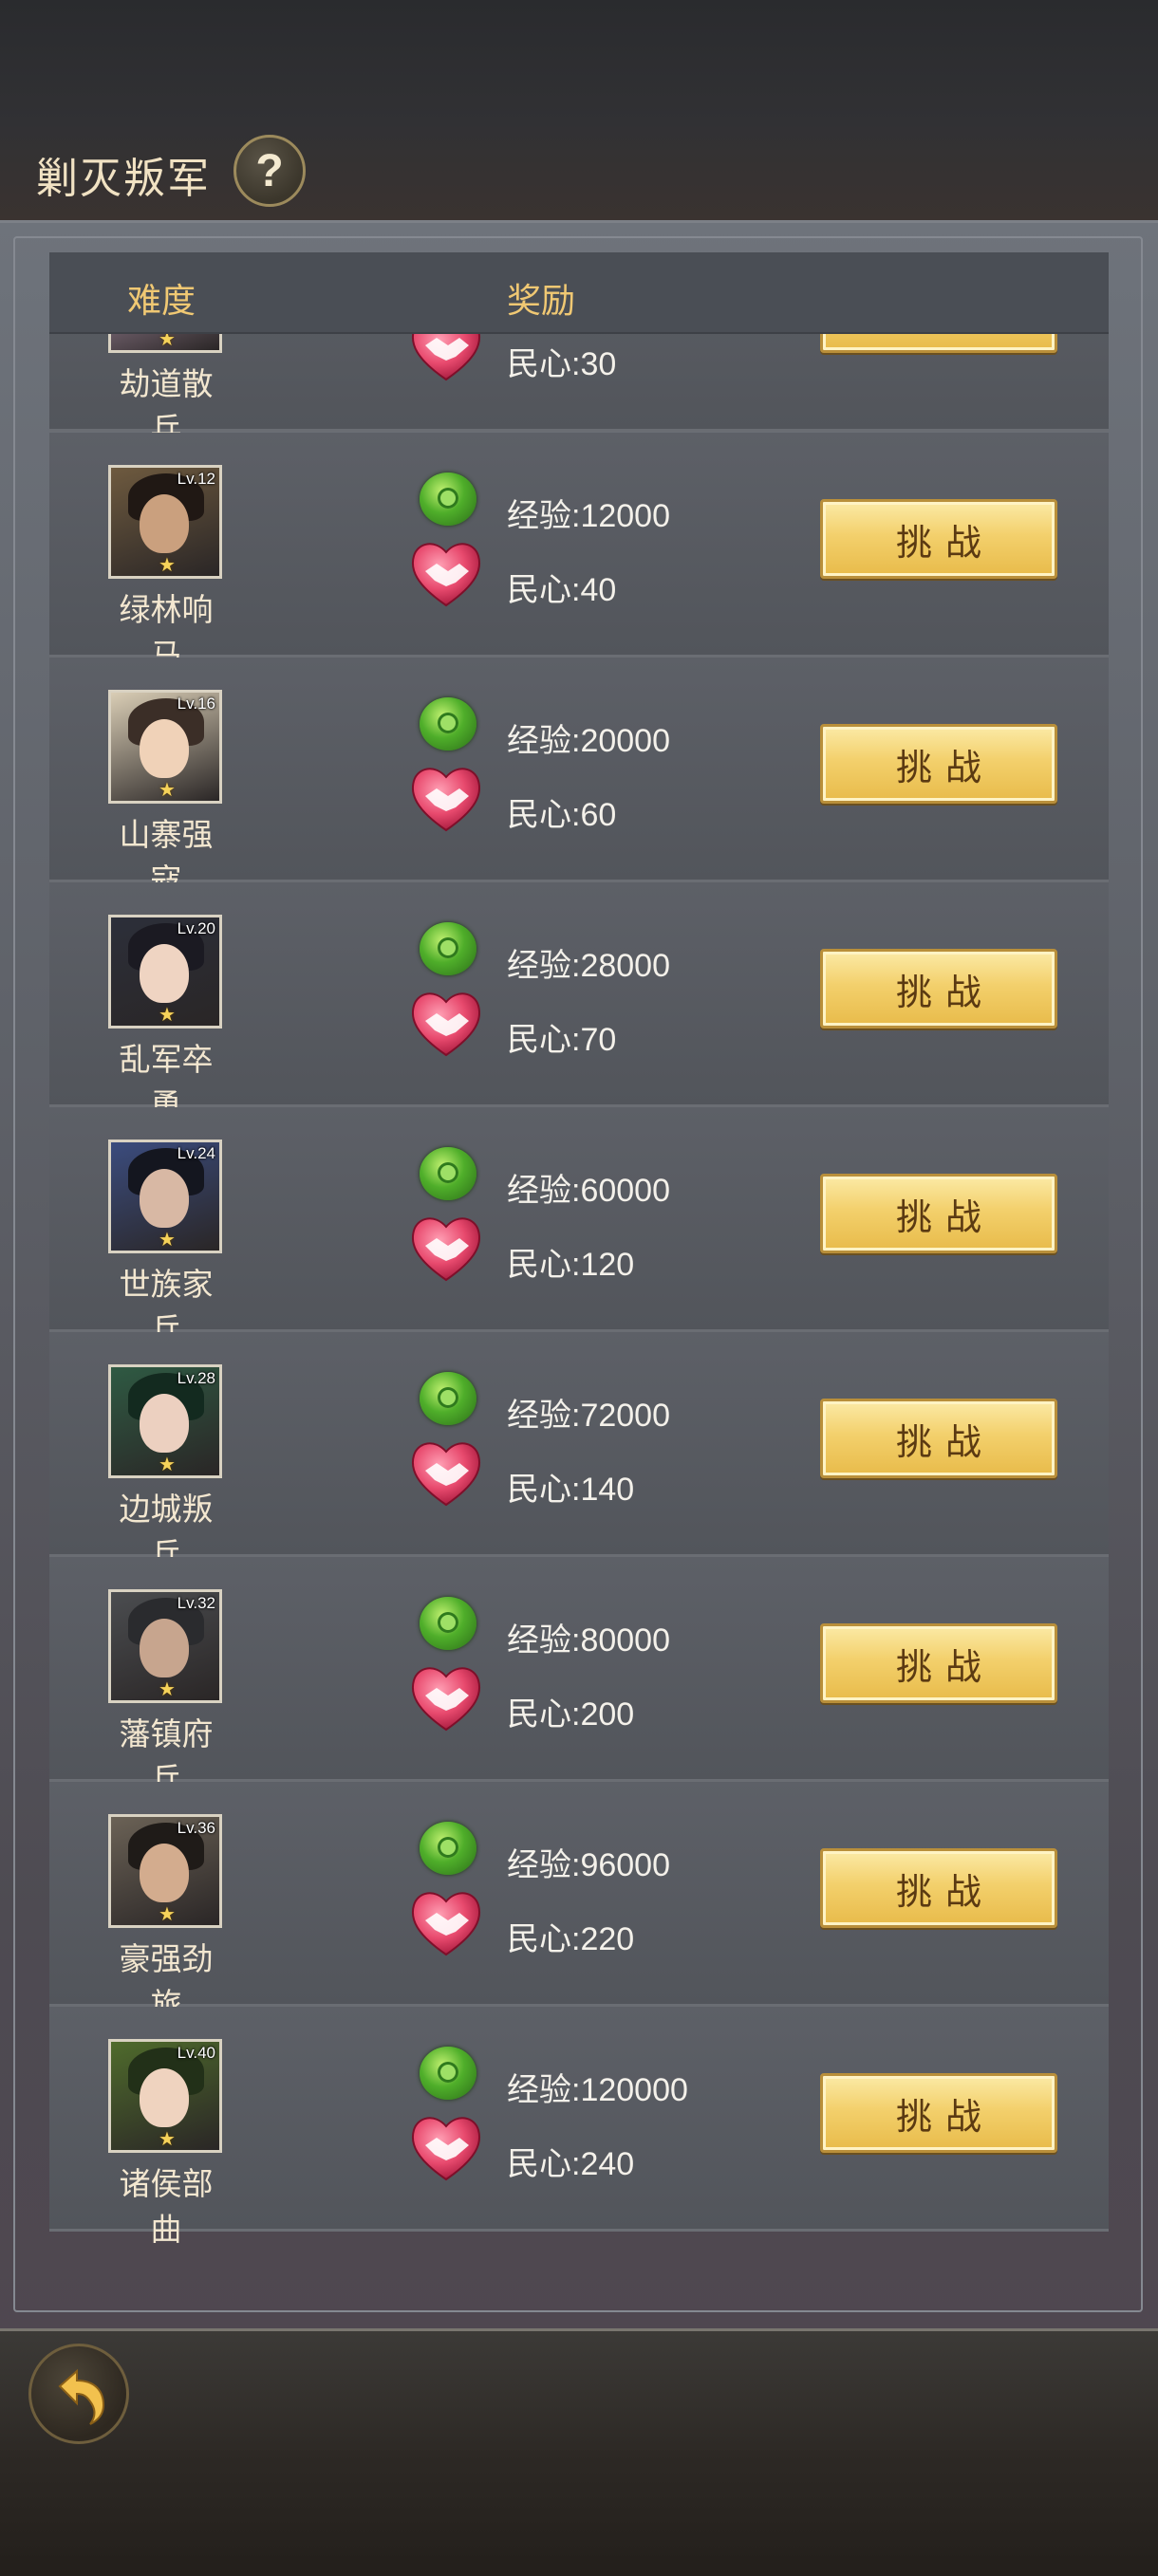  I want to click on popularity-reward: 民心:70, so click(562, 1040).